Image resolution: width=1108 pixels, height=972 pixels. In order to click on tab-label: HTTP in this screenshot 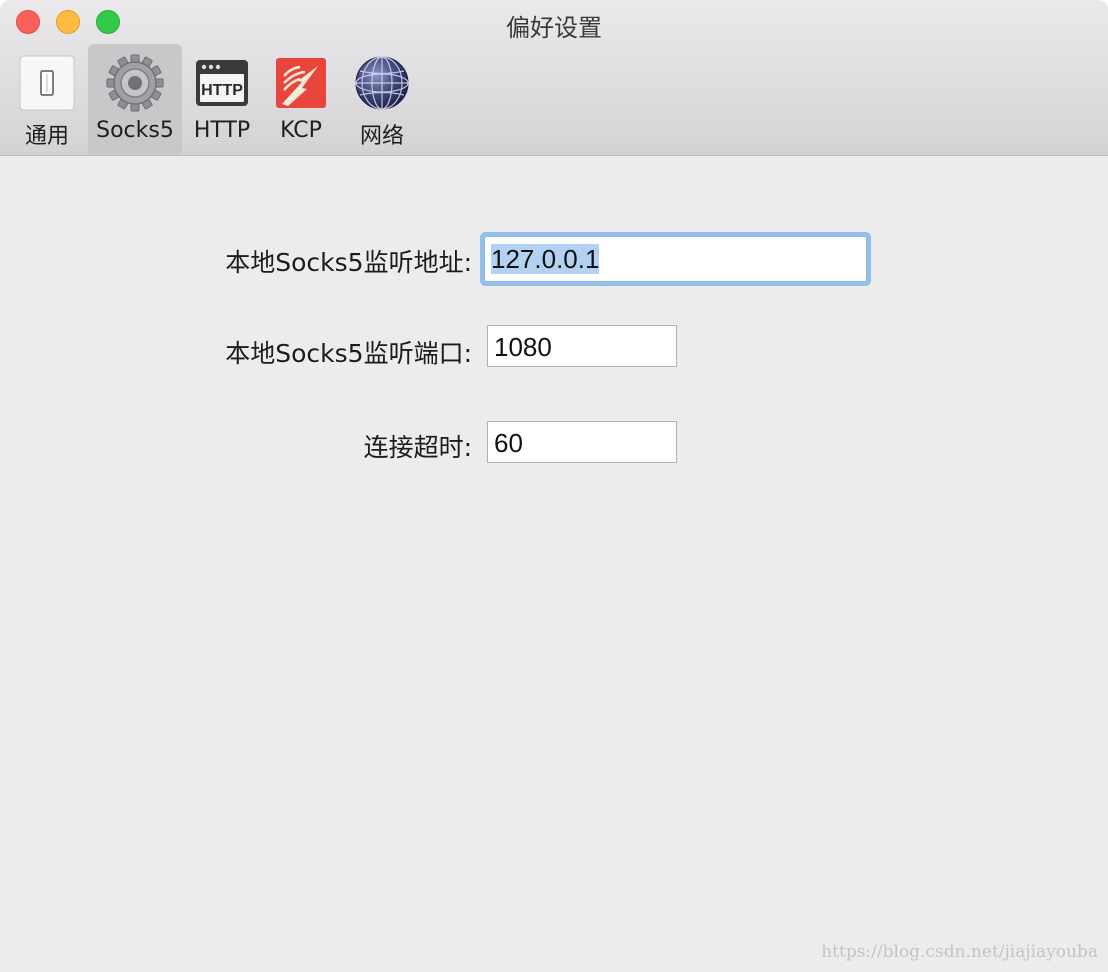, I will do `click(222, 130)`.